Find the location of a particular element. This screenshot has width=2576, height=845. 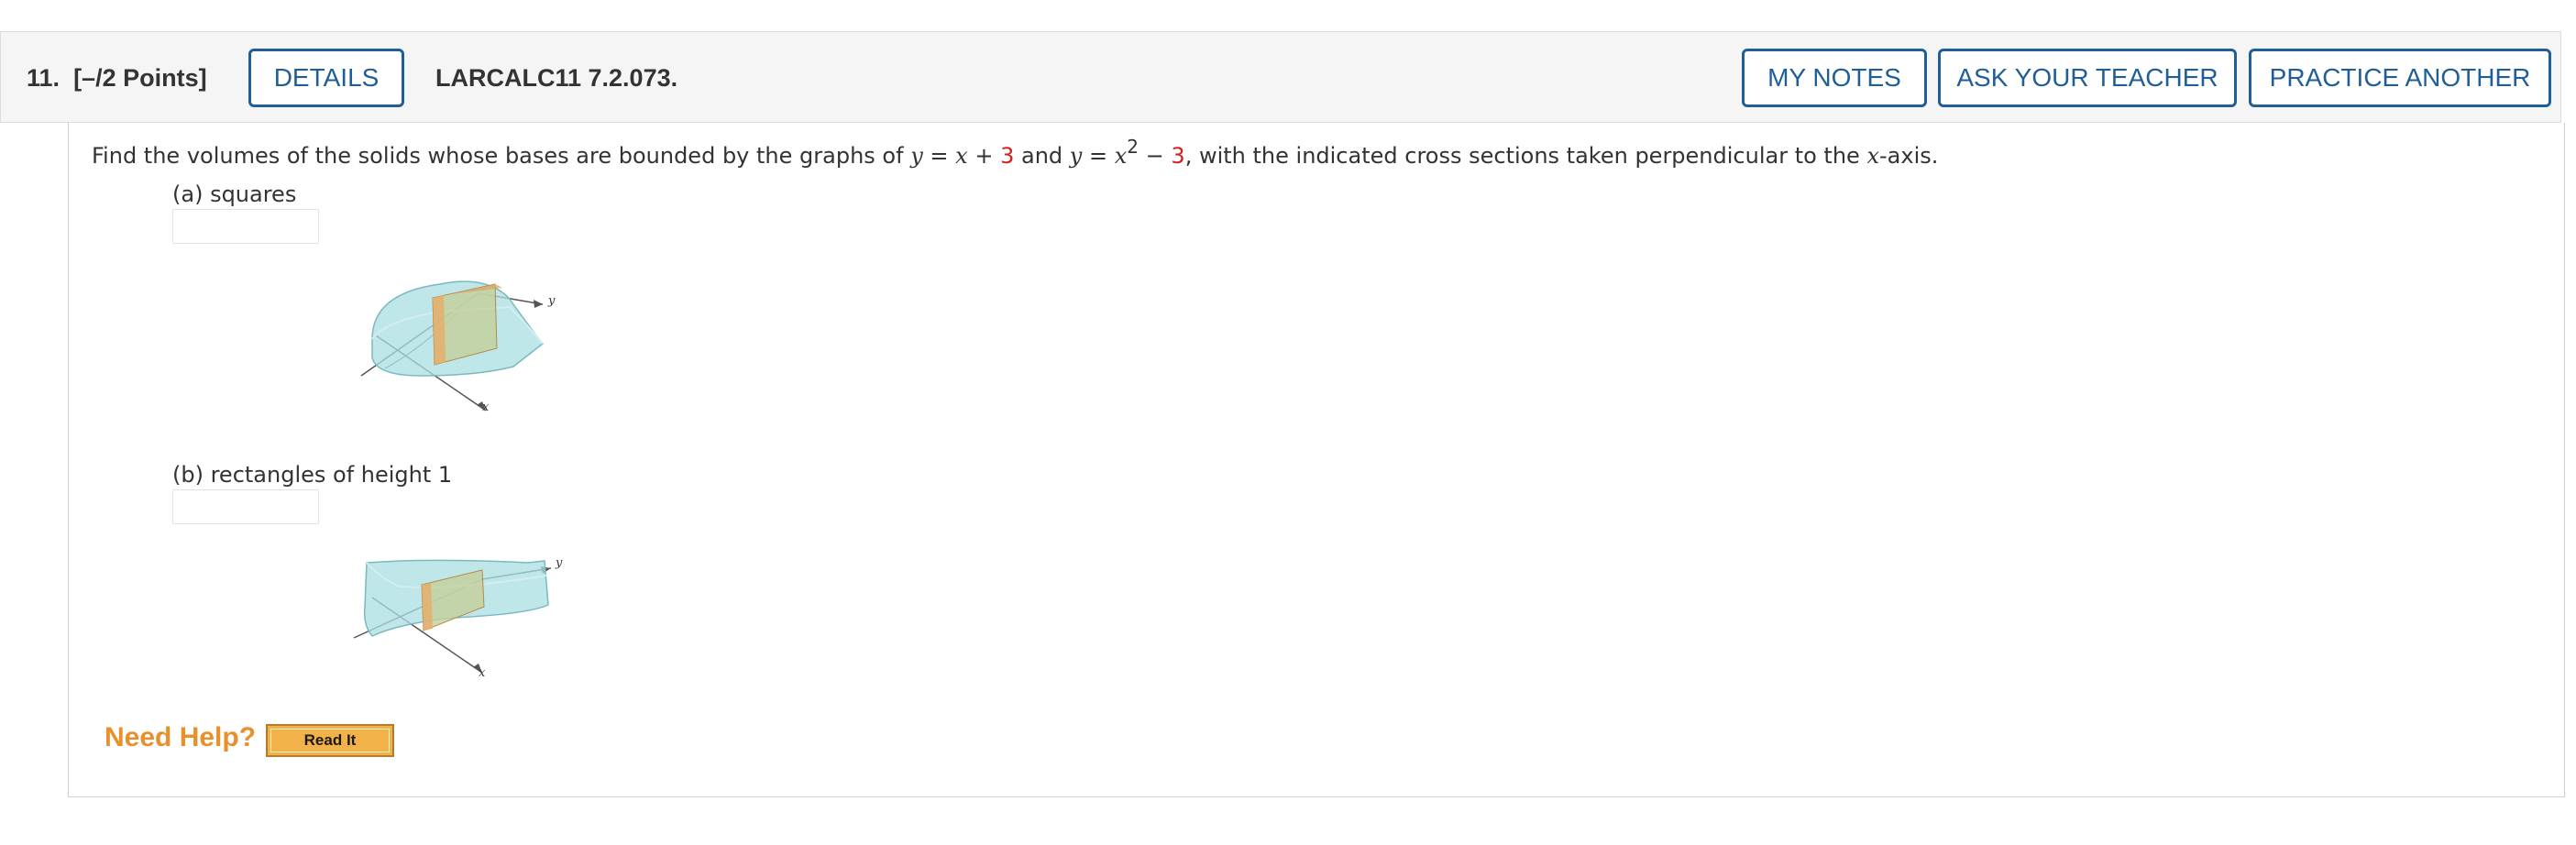

figure-b-x-label: x is located at coordinates (483, 673).